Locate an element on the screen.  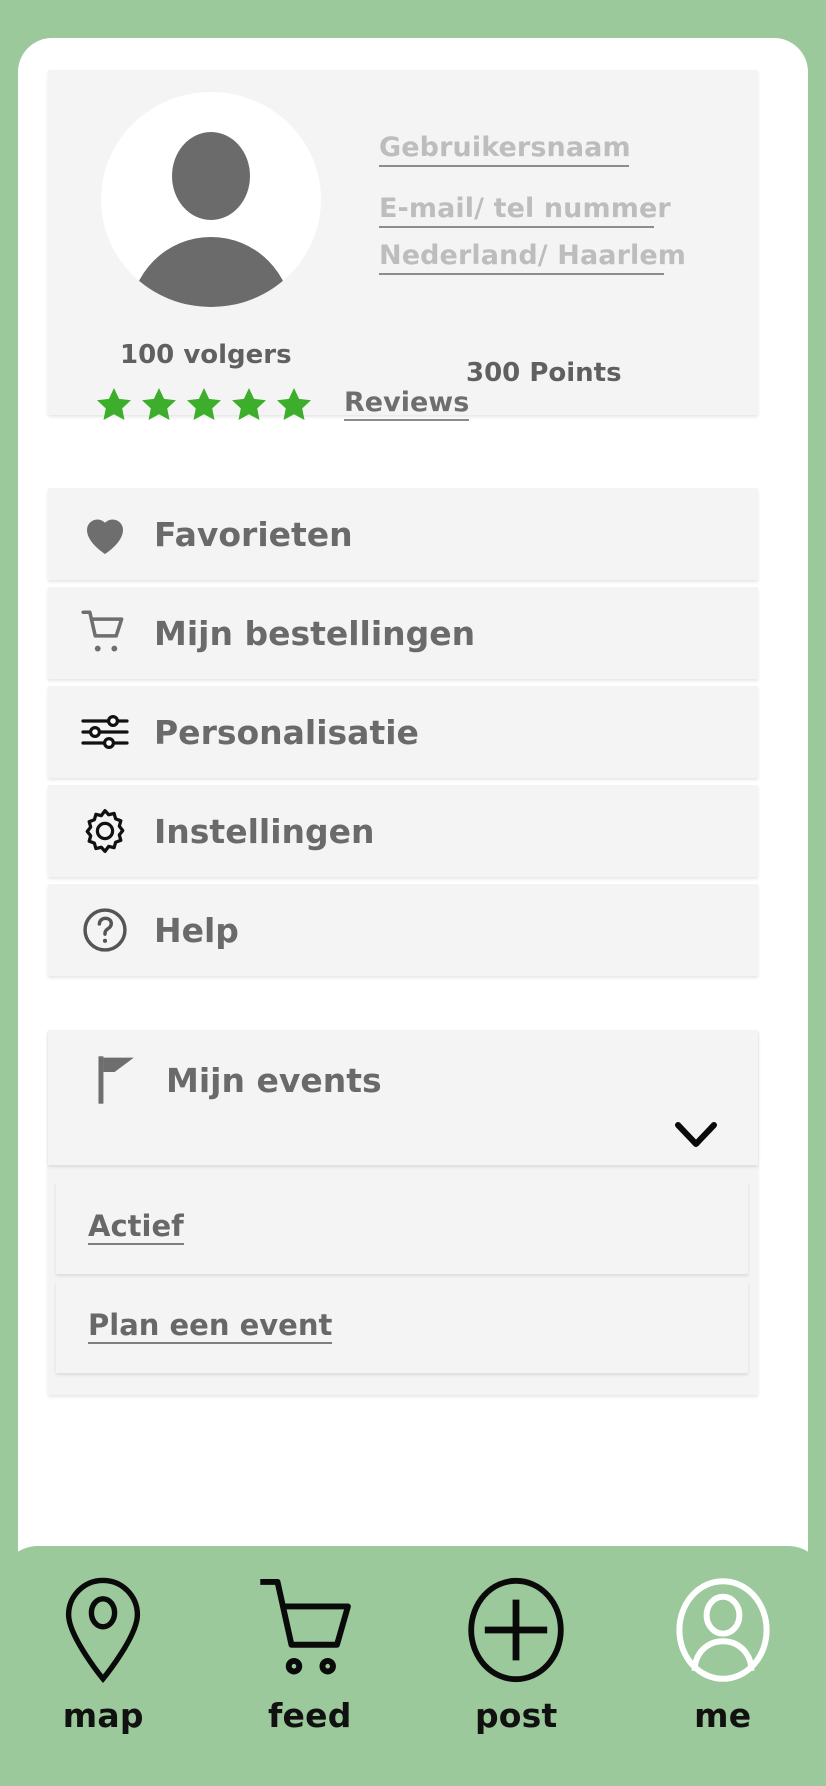
nav-item-label: me is located at coordinates (723, 1715).